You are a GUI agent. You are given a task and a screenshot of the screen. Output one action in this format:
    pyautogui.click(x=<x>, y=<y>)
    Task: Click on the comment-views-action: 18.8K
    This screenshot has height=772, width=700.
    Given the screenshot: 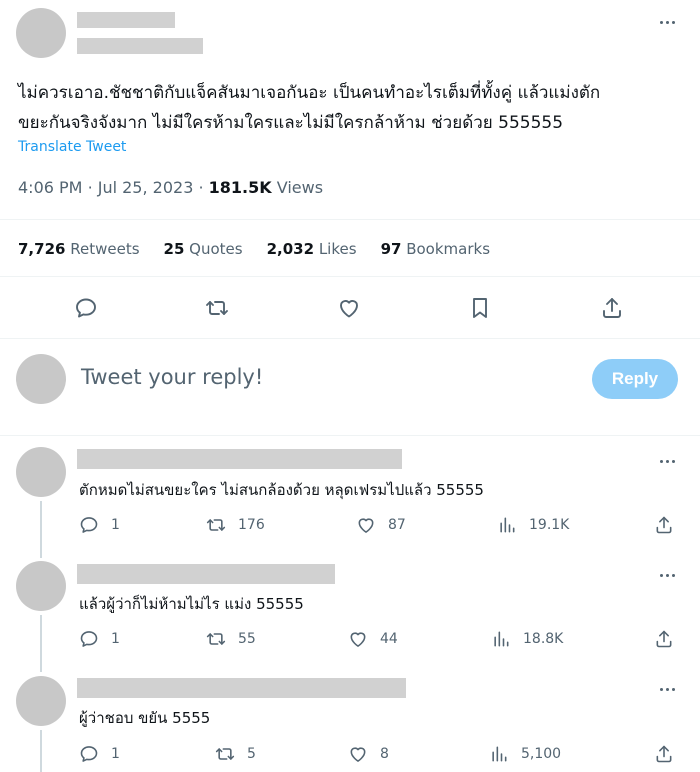 What is the action you would take?
    pyautogui.click(x=527, y=639)
    